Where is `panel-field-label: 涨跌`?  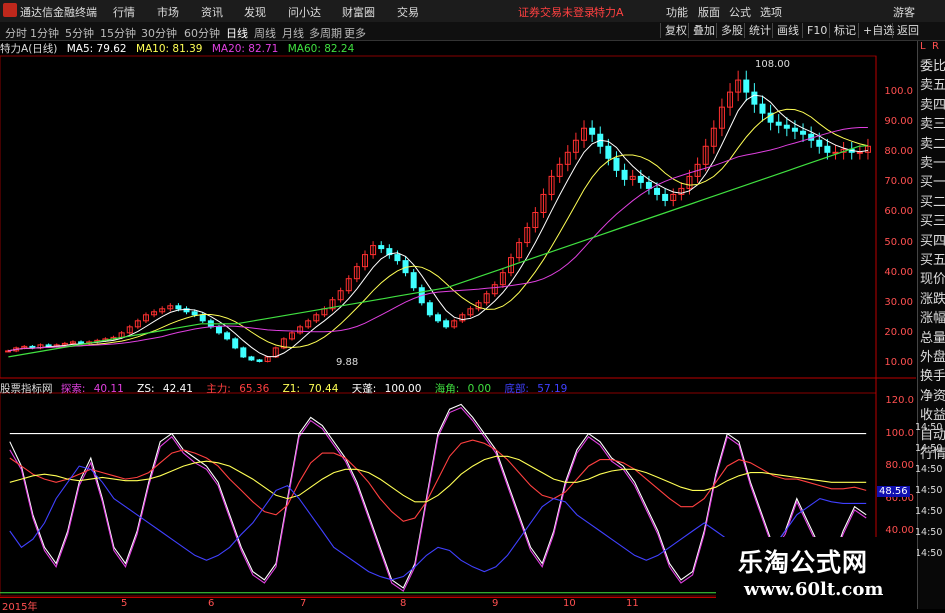
panel-field-label: 涨跌 is located at coordinates (932, 297).